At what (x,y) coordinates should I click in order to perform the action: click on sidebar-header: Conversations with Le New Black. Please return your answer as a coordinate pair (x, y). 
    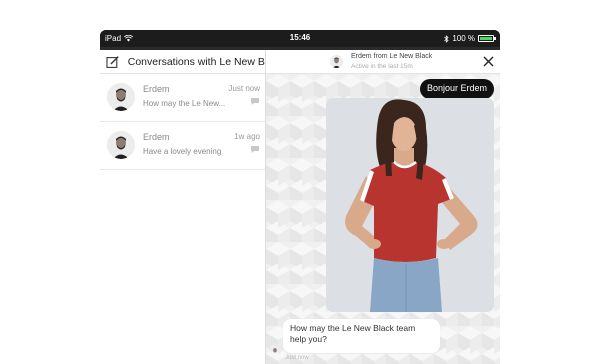
    Looking at the image, I should click on (182, 62).